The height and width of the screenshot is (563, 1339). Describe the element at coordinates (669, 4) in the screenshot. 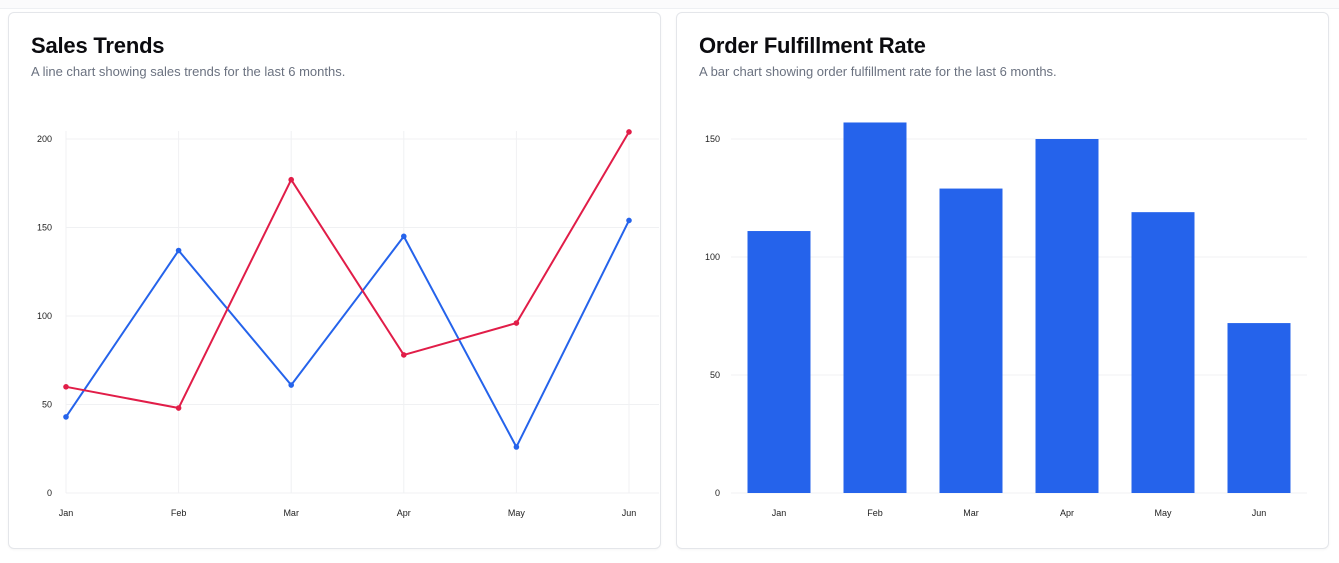

I see `top-bar` at that location.